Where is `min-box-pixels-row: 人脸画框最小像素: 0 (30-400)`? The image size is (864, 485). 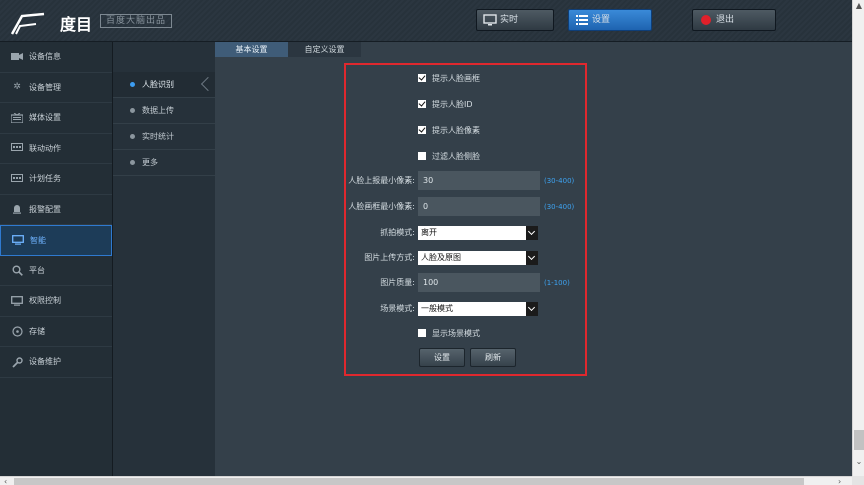
min-box-pixels-row: 人脸画框最小像素: 0 (30-400) is located at coordinates (465, 207).